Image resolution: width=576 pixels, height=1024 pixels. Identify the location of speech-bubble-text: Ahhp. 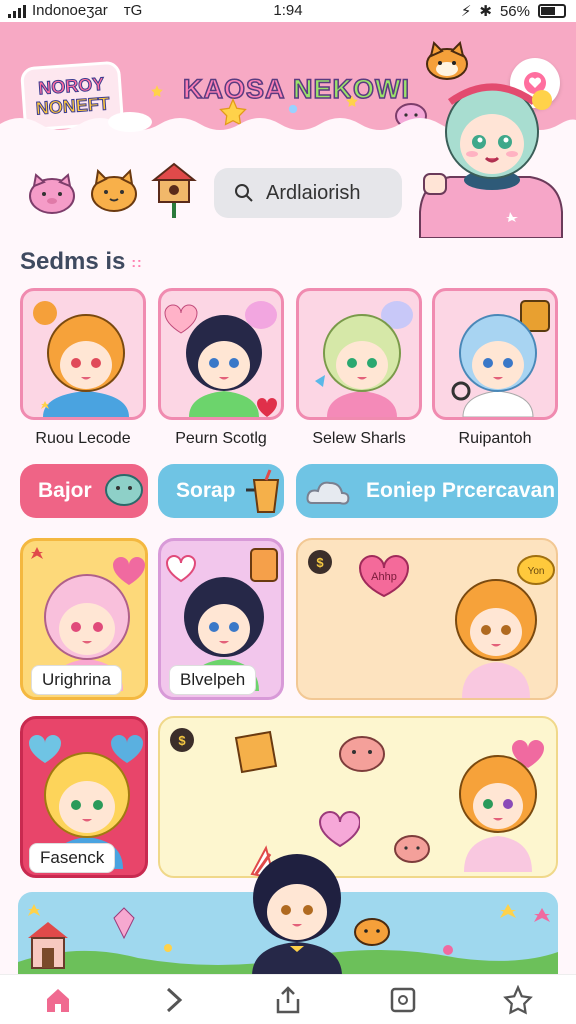
(384, 577).